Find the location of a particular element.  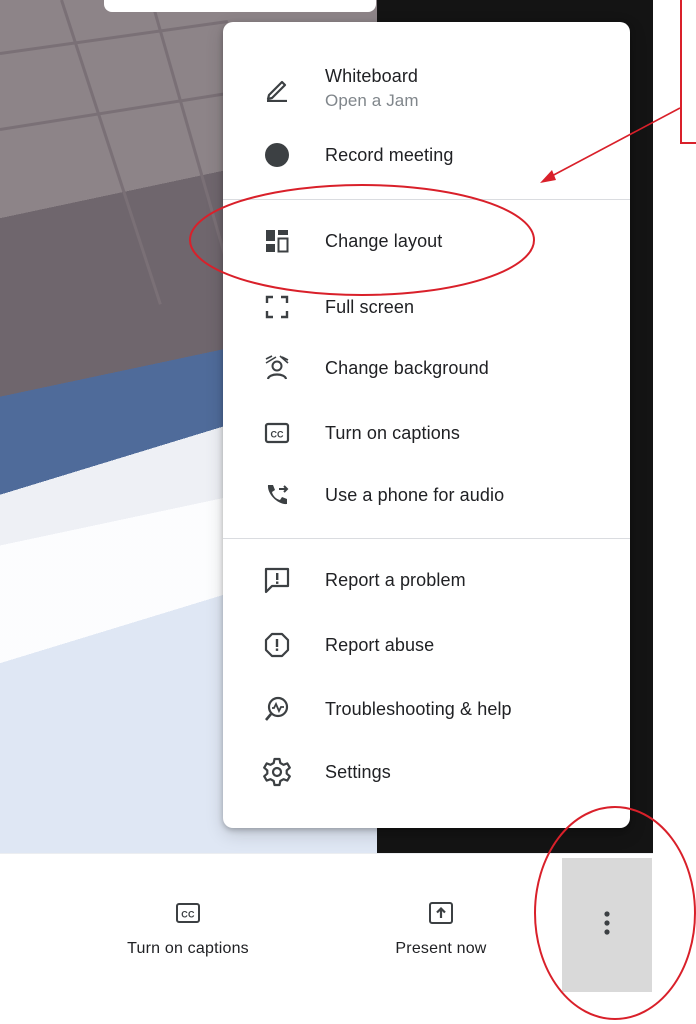

menu-item-sublabel: Open a Jam is located at coordinates (372, 100).